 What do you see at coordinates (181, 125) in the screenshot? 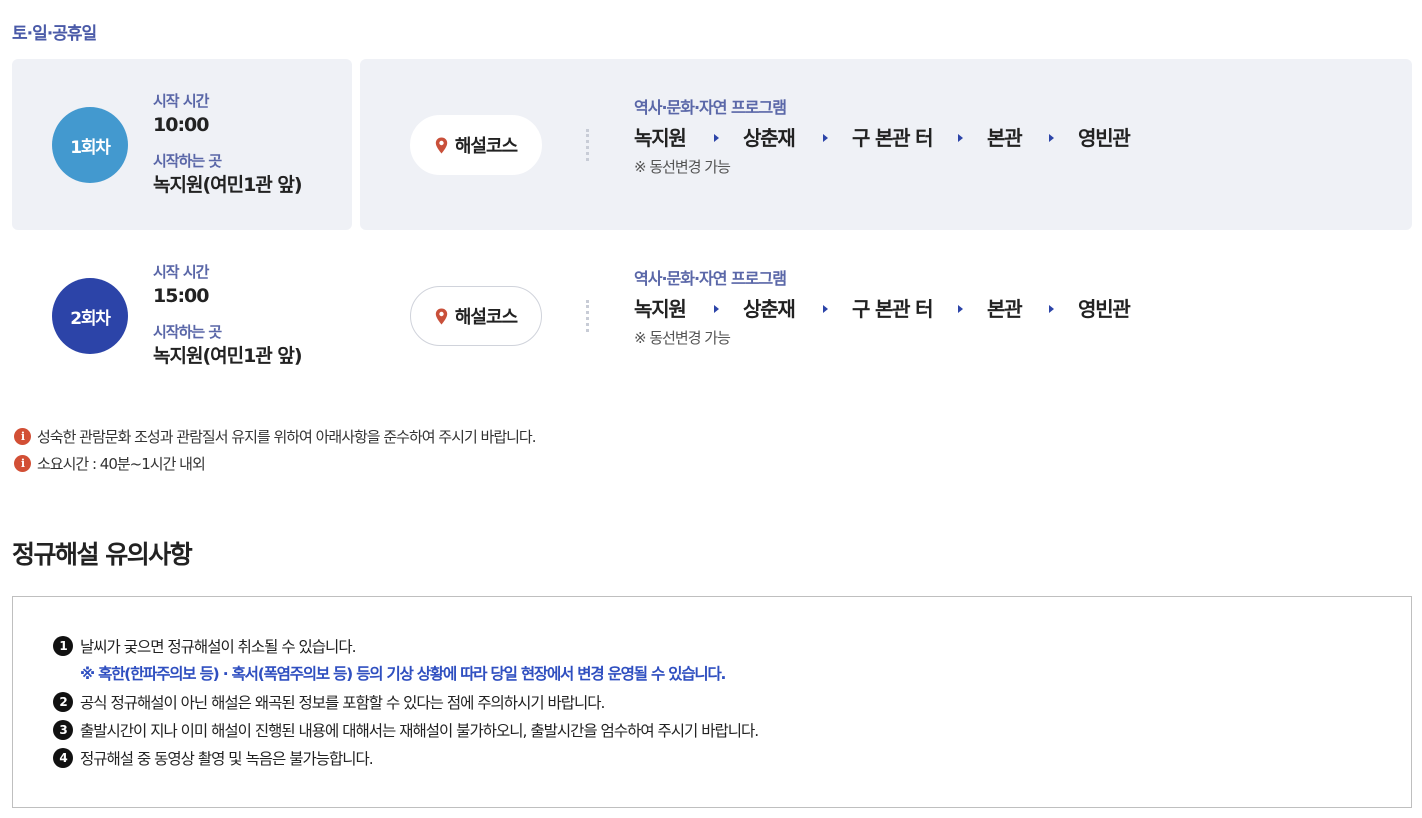
I see `start-time: 10:00` at bounding box center [181, 125].